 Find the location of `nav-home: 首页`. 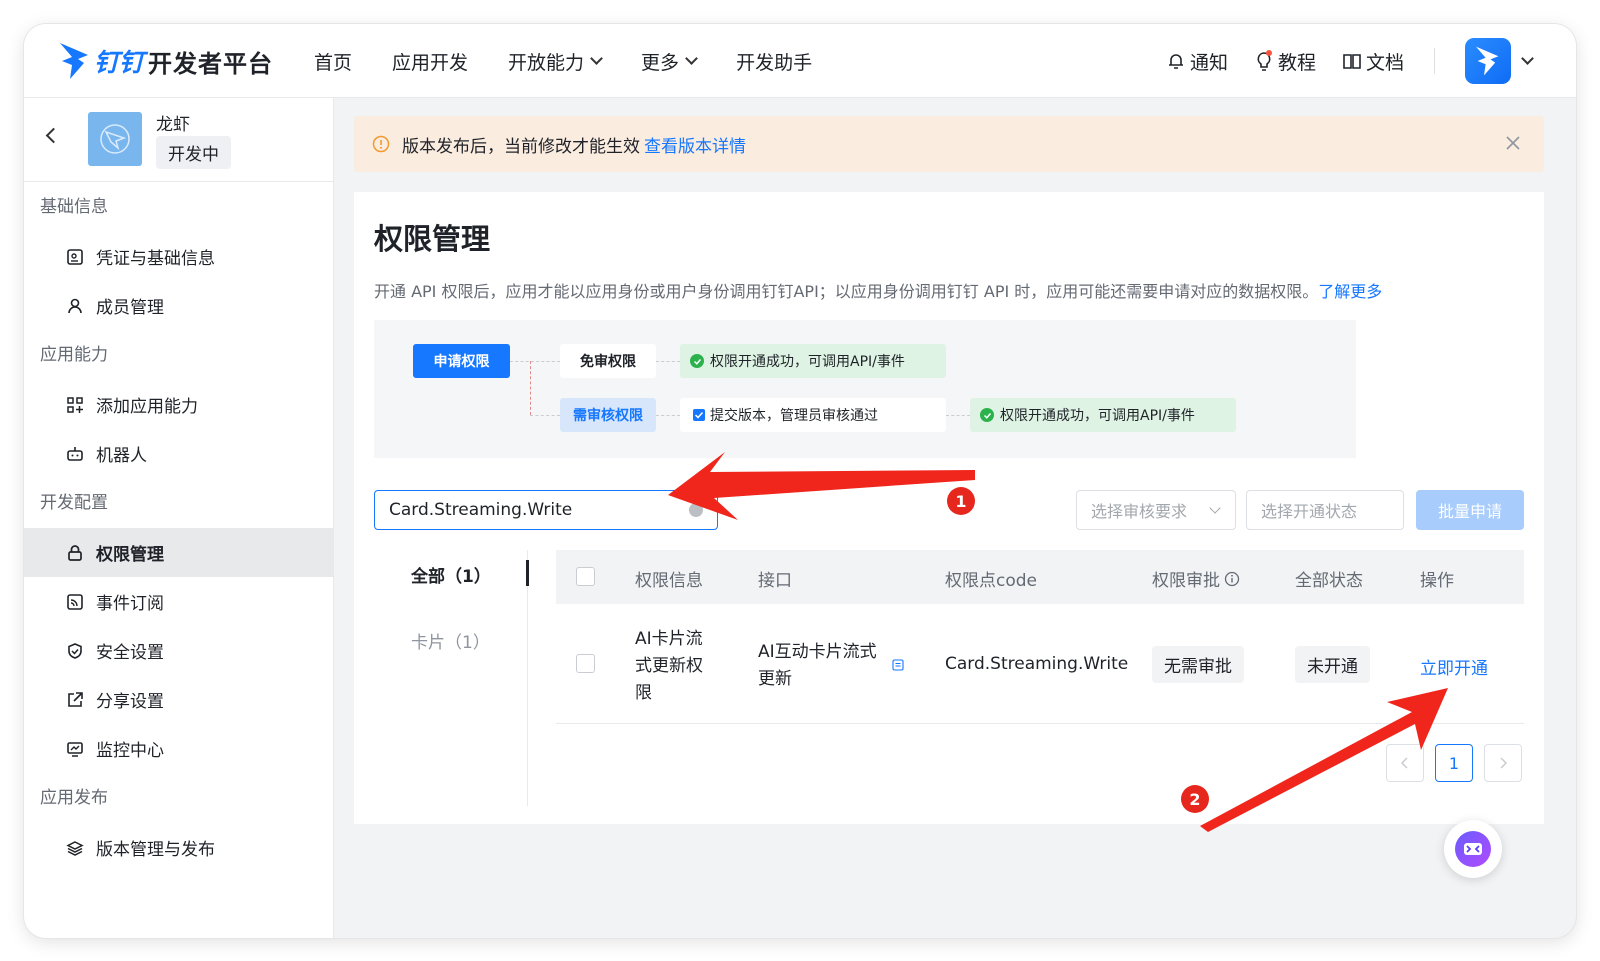

nav-home: 首页 is located at coordinates (333, 61).